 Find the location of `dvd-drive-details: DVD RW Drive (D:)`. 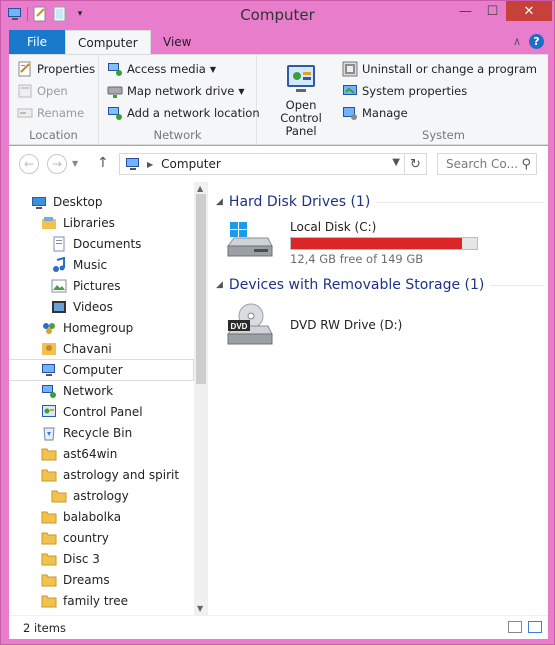

dvd-drive-details: DVD RW Drive (D:) is located at coordinates (346, 325).